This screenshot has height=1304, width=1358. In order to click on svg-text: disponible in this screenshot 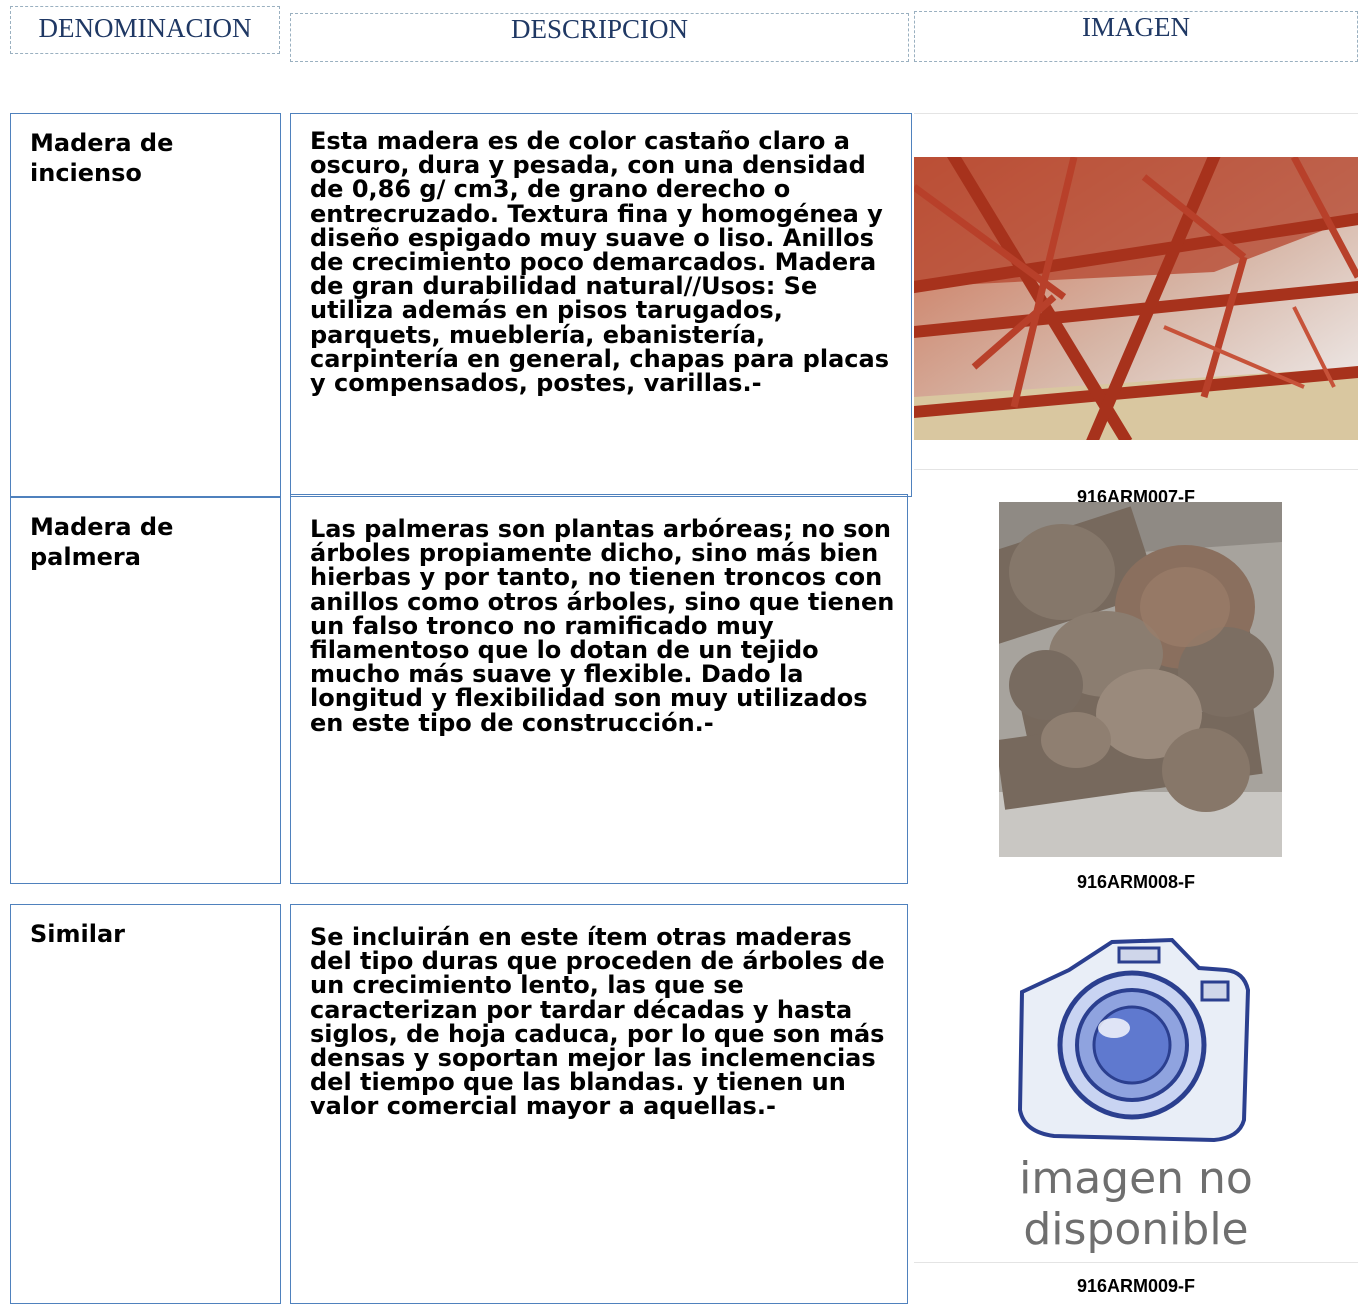, I will do `click(1135, 1229)`.